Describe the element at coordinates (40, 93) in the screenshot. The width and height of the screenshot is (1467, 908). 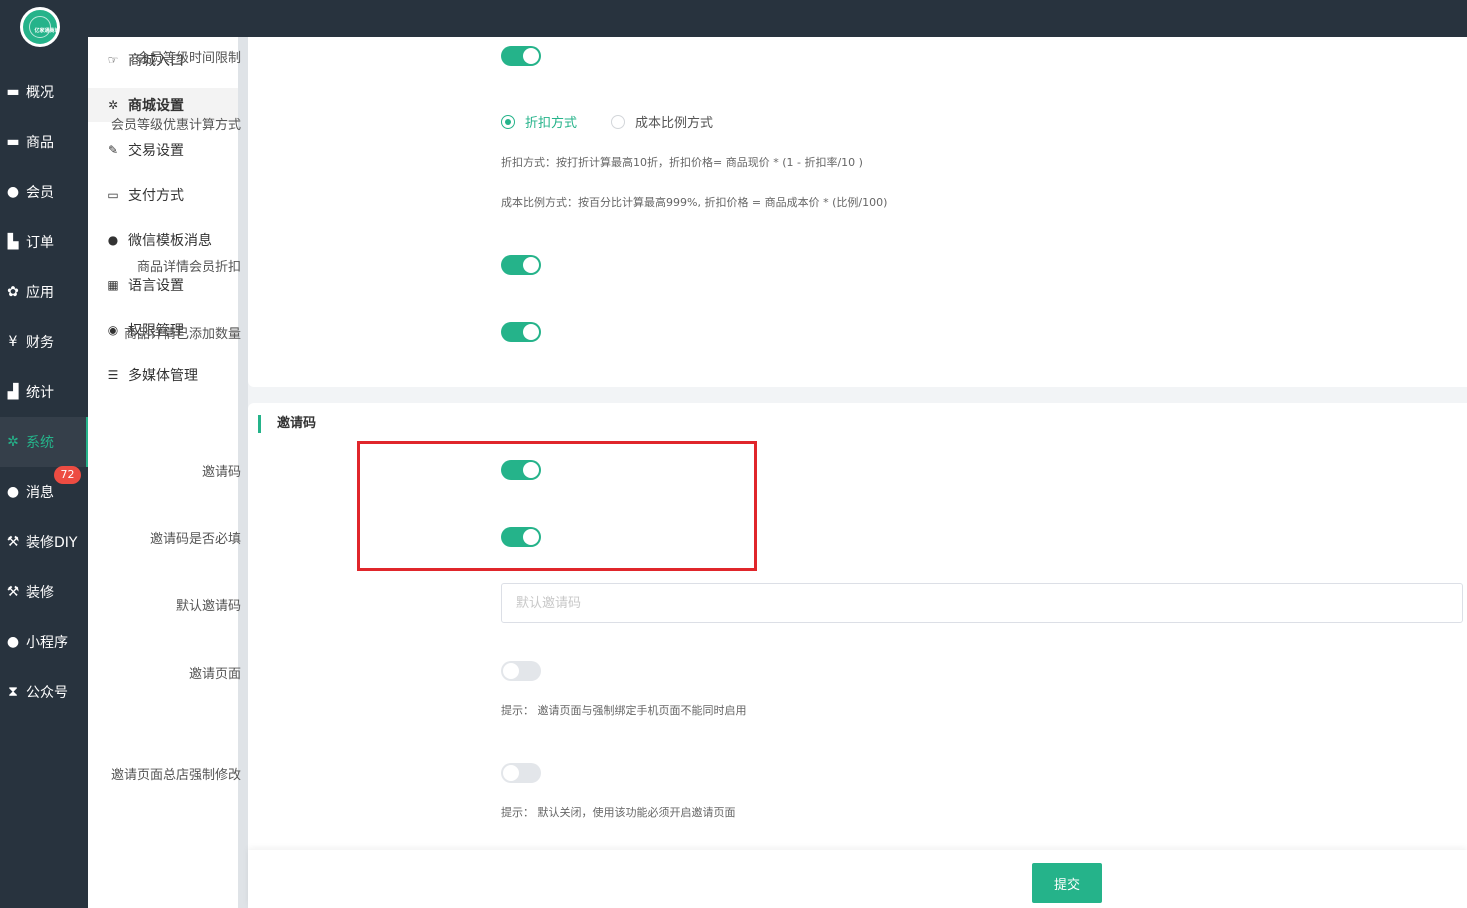
I see `sidebar-item-label: 概况` at that location.